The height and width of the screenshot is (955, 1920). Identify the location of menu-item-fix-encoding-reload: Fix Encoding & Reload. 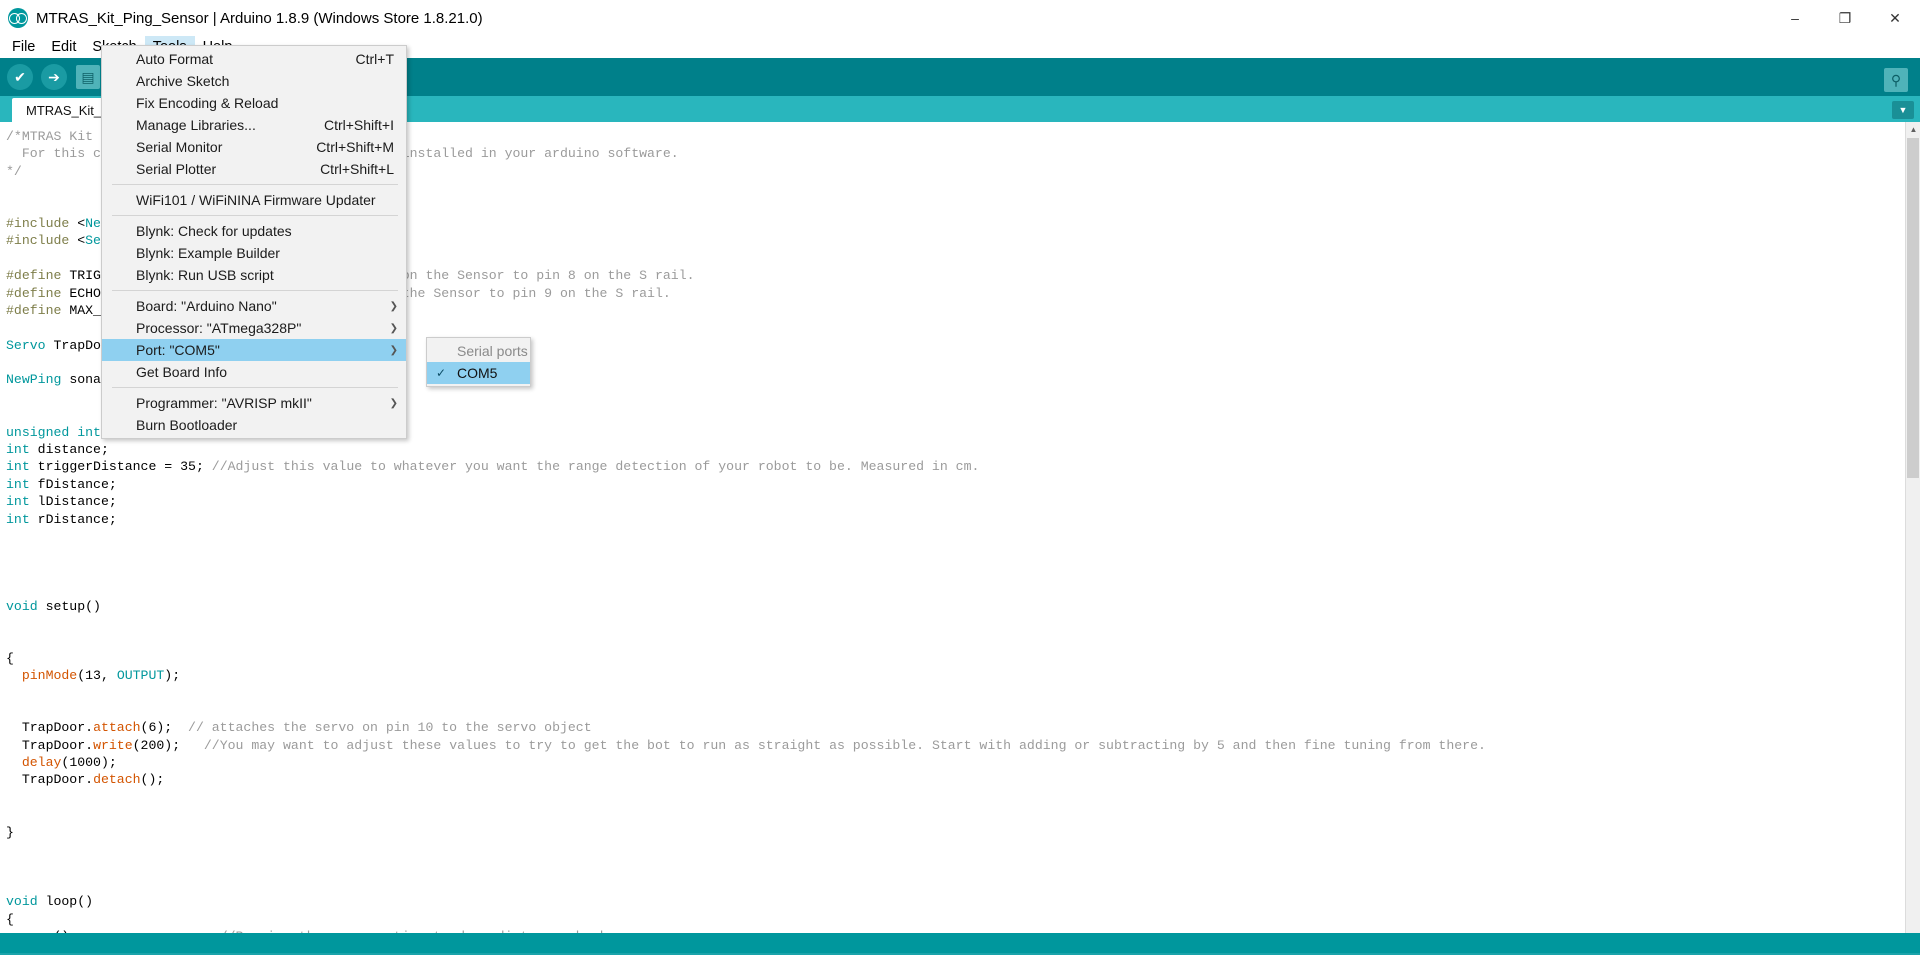
(254, 103).